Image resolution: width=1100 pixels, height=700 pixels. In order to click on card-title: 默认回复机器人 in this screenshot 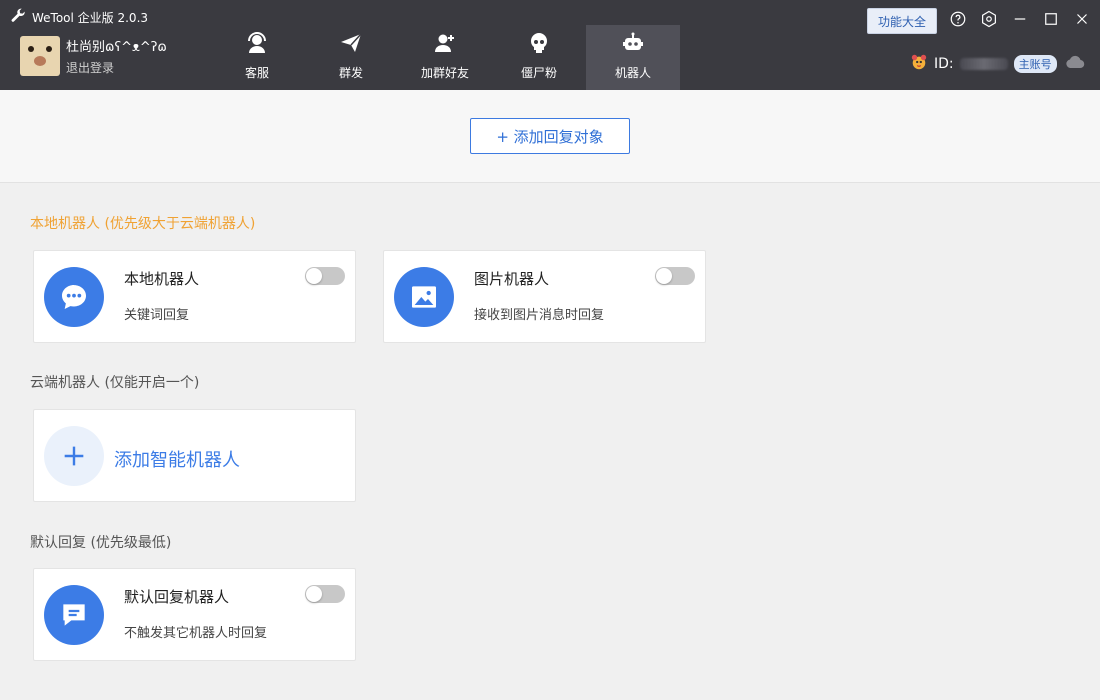, I will do `click(177, 597)`.